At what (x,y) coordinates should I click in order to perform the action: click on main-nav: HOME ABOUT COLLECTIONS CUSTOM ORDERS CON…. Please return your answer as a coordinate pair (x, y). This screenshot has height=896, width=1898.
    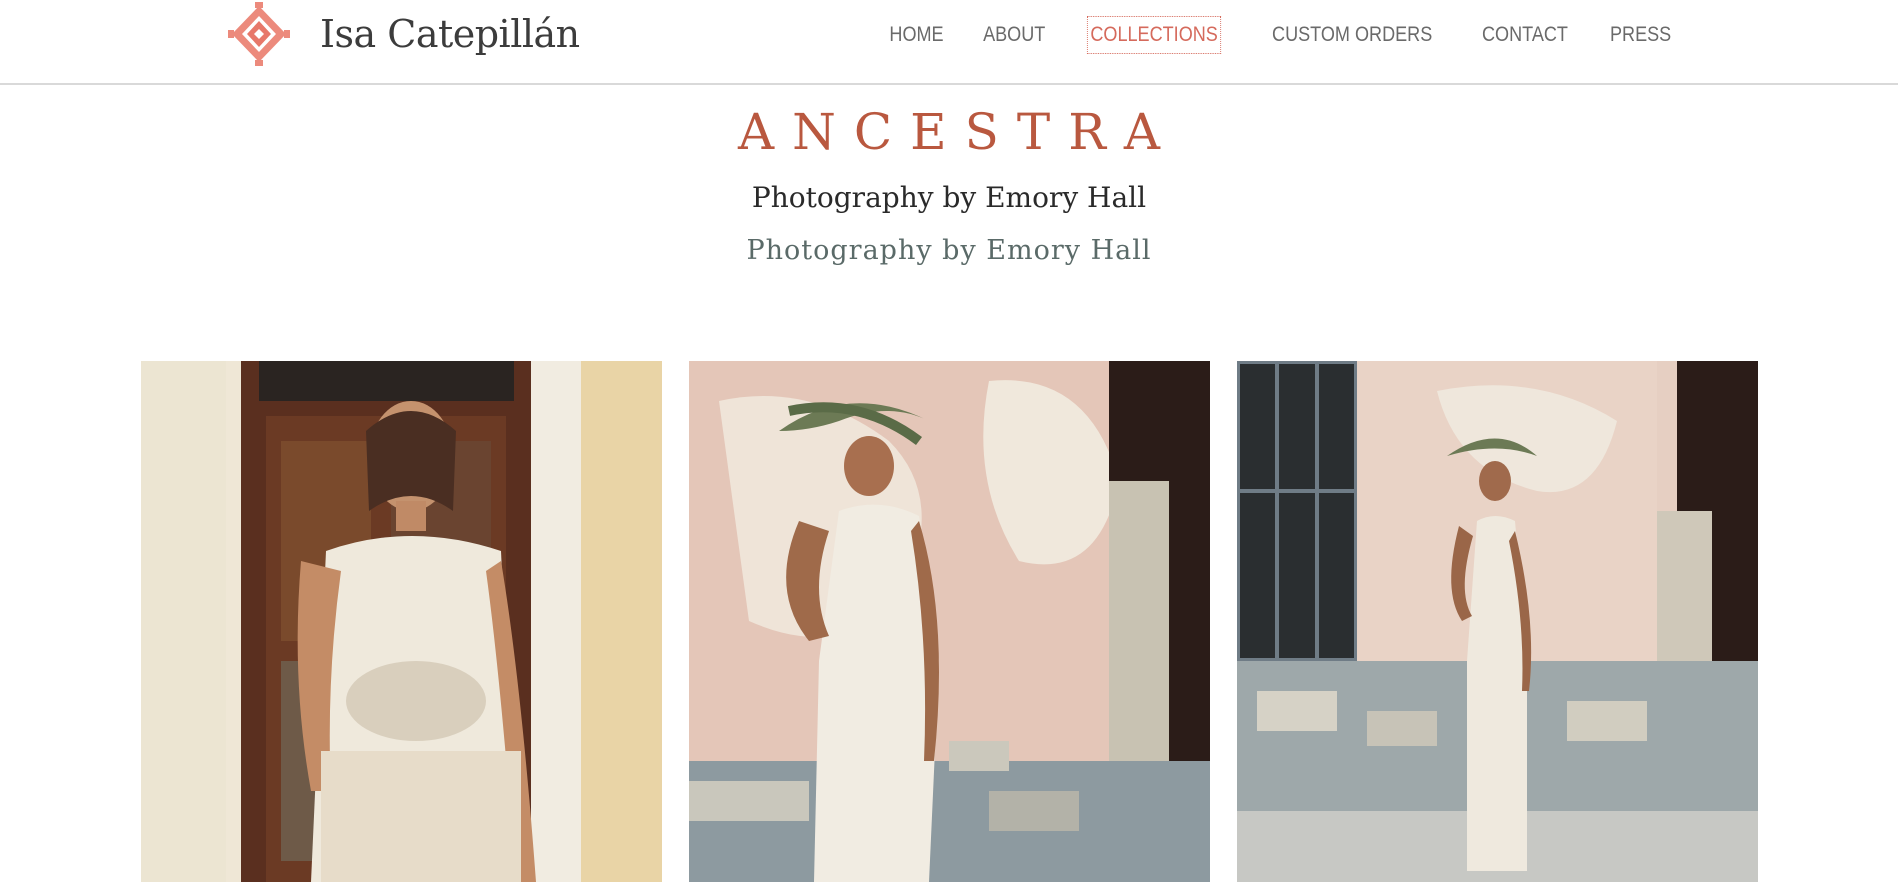
    Looking at the image, I should click on (1269, 35).